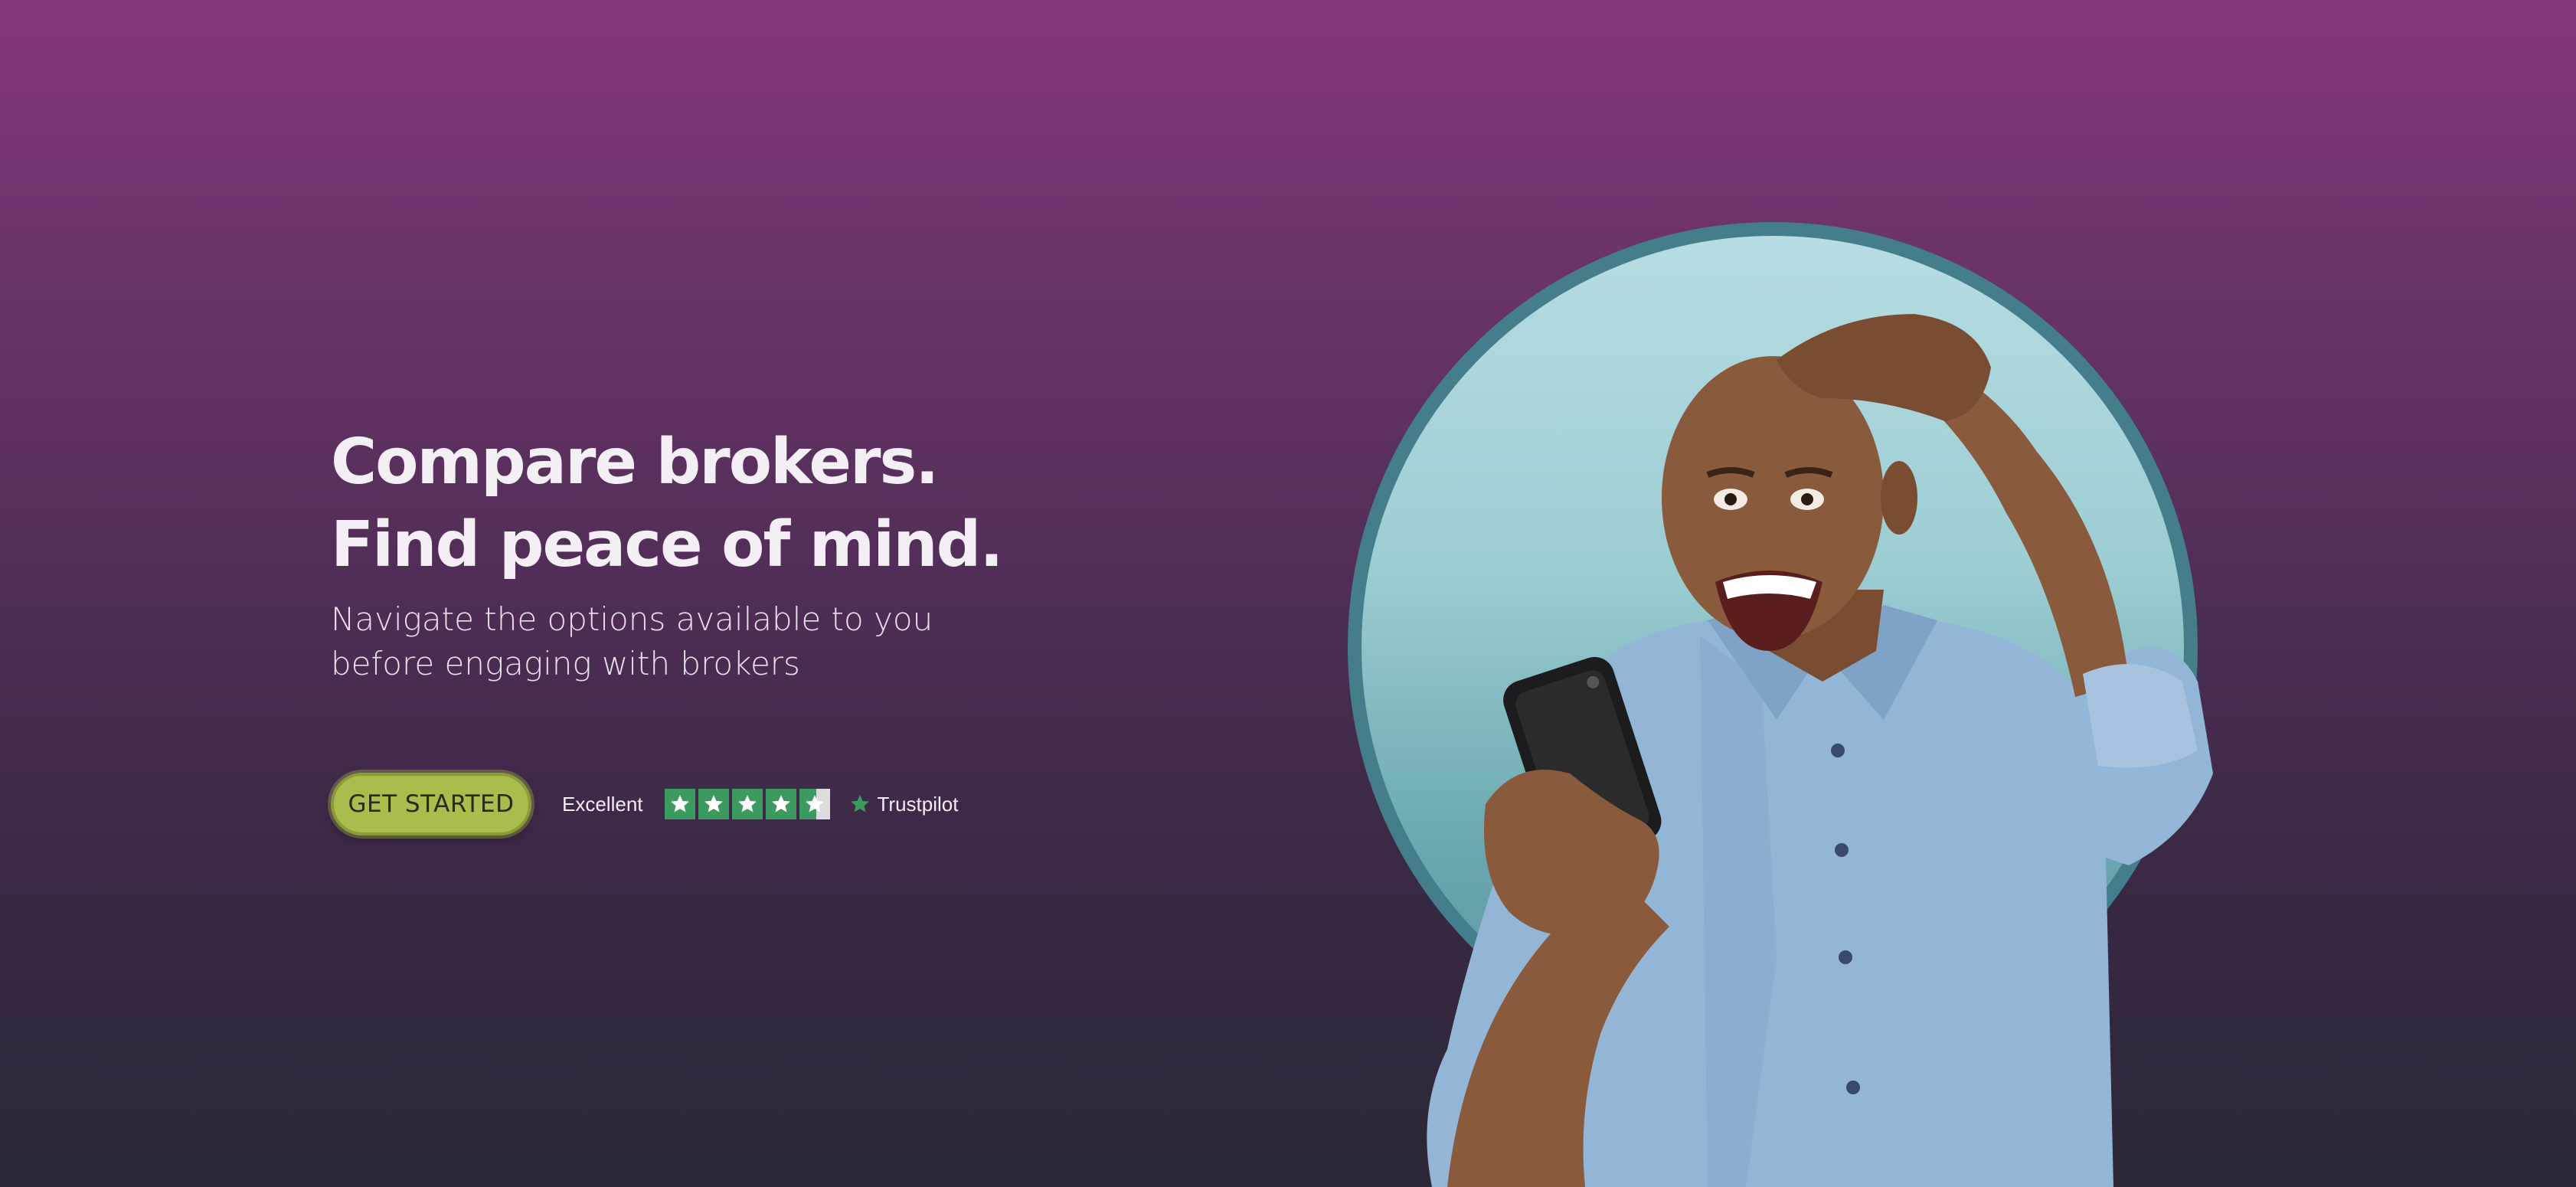 Image resolution: width=2576 pixels, height=1187 pixels. What do you see at coordinates (667, 544) in the screenshot?
I see `headline-line-2: Find peace of mind.` at bounding box center [667, 544].